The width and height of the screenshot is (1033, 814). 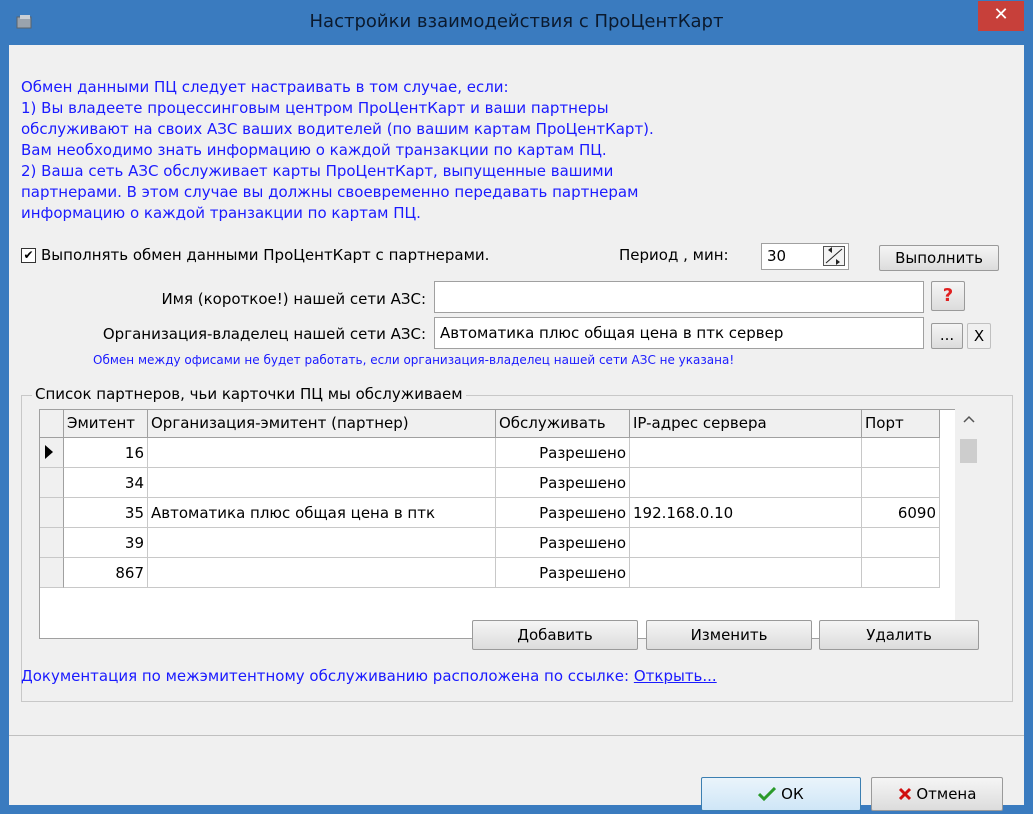 What do you see at coordinates (106, 453) in the screenshot?
I see `cell-emitent: 16` at bounding box center [106, 453].